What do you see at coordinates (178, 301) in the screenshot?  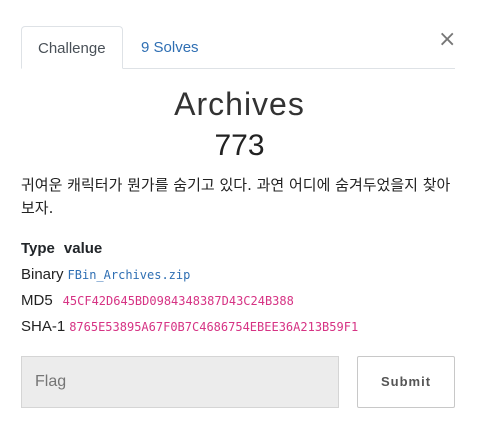 I see `md5-hash: 45CF42D645BD0984348387D43C24B388` at bounding box center [178, 301].